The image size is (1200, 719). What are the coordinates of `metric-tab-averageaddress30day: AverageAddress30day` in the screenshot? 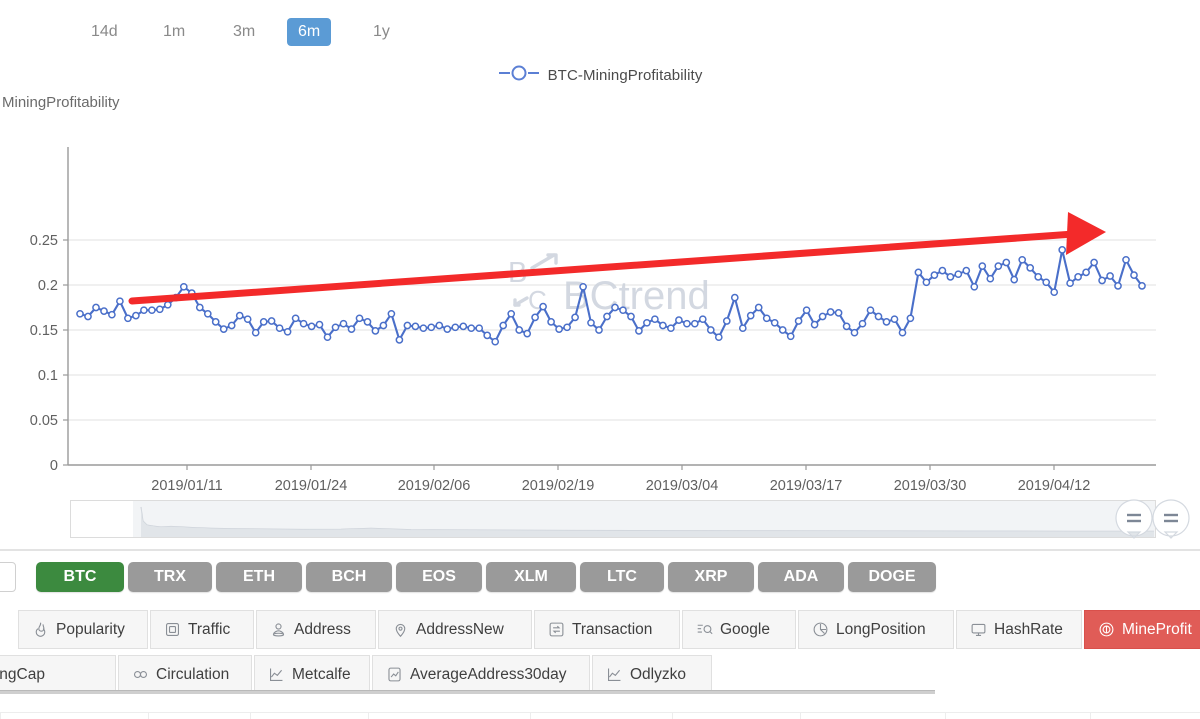 It's located at (481, 674).